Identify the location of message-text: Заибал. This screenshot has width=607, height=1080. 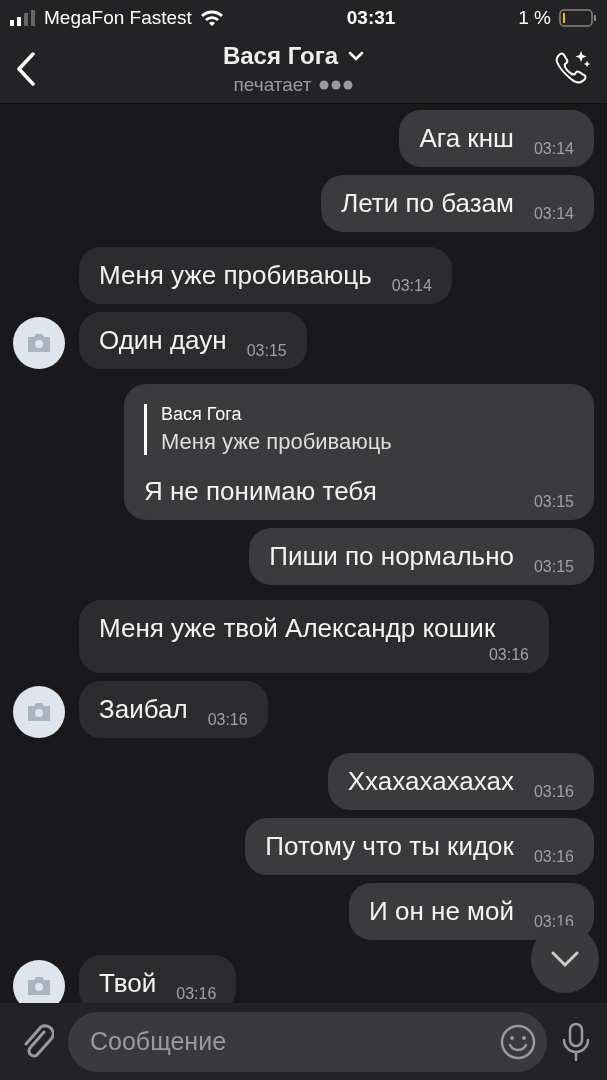
(143, 709).